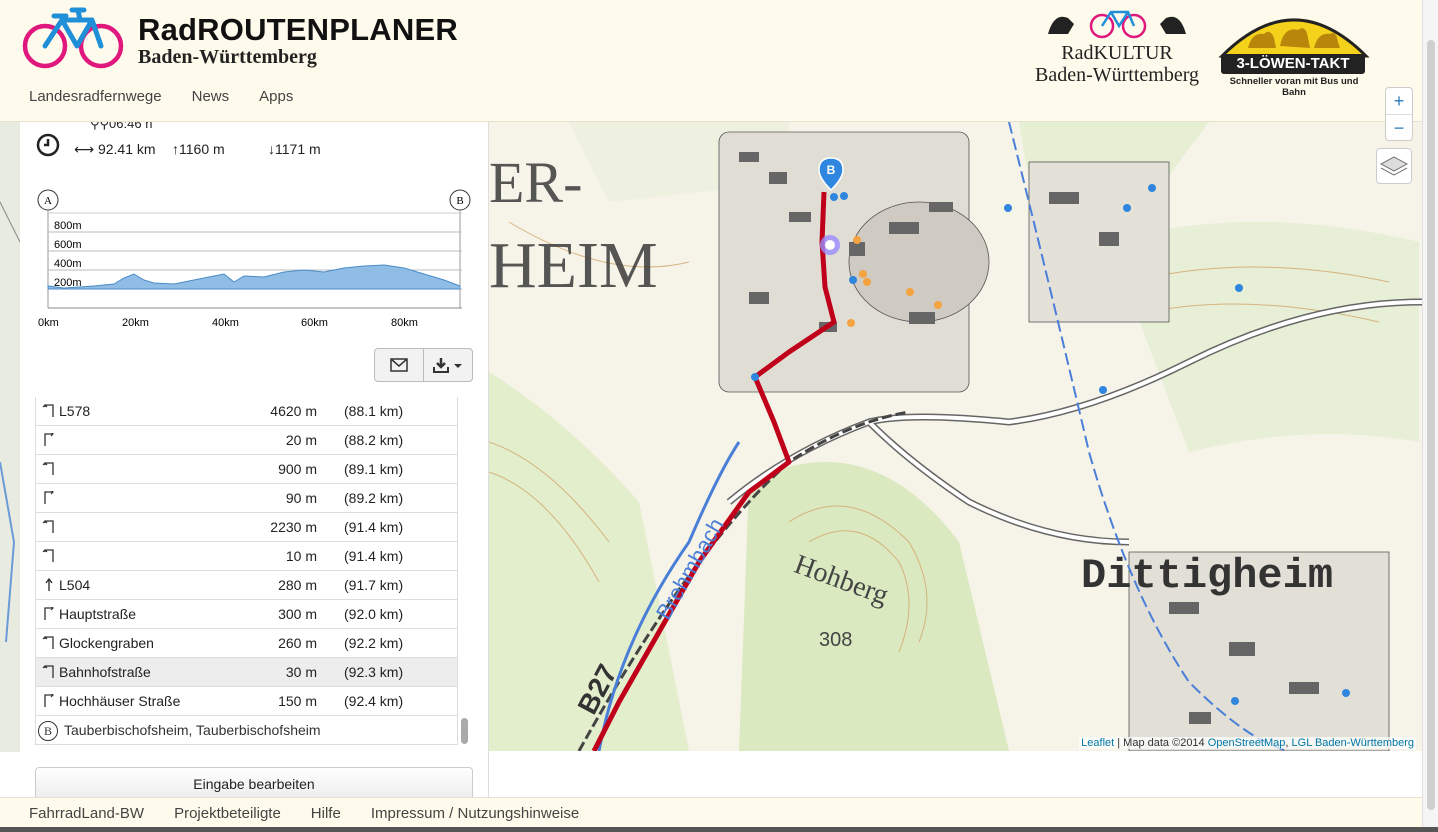  Describe the element at coordinates (246, 498) in the screenshot. I see `step-row: 90 m (89.2 km)` at that location.